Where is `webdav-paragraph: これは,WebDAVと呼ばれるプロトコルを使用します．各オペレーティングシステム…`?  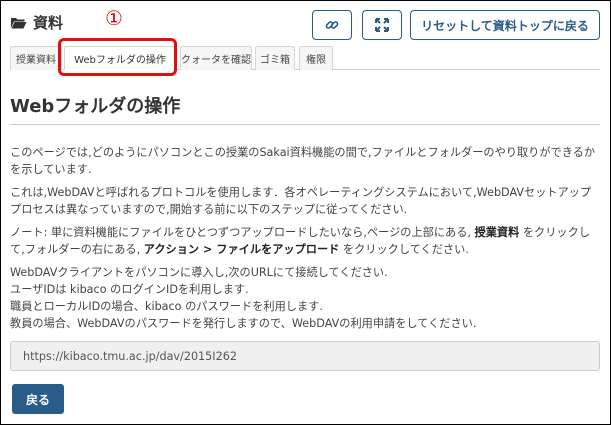 webdav-paragraph: これは,WebDAVと呼ばれるプロトコルを使用します．各オペレーティングシステム… is located at coordinates (301, 201).